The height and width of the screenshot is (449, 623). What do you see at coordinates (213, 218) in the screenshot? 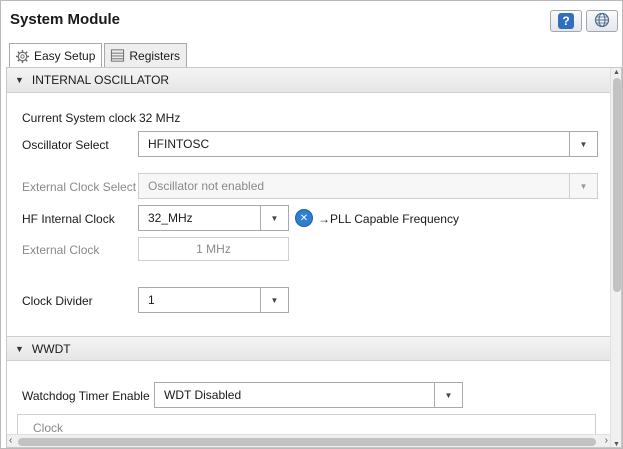
I see `hf-internal-clock-dropdown: 32_MHz ▼` at bounding box center [213, 218].